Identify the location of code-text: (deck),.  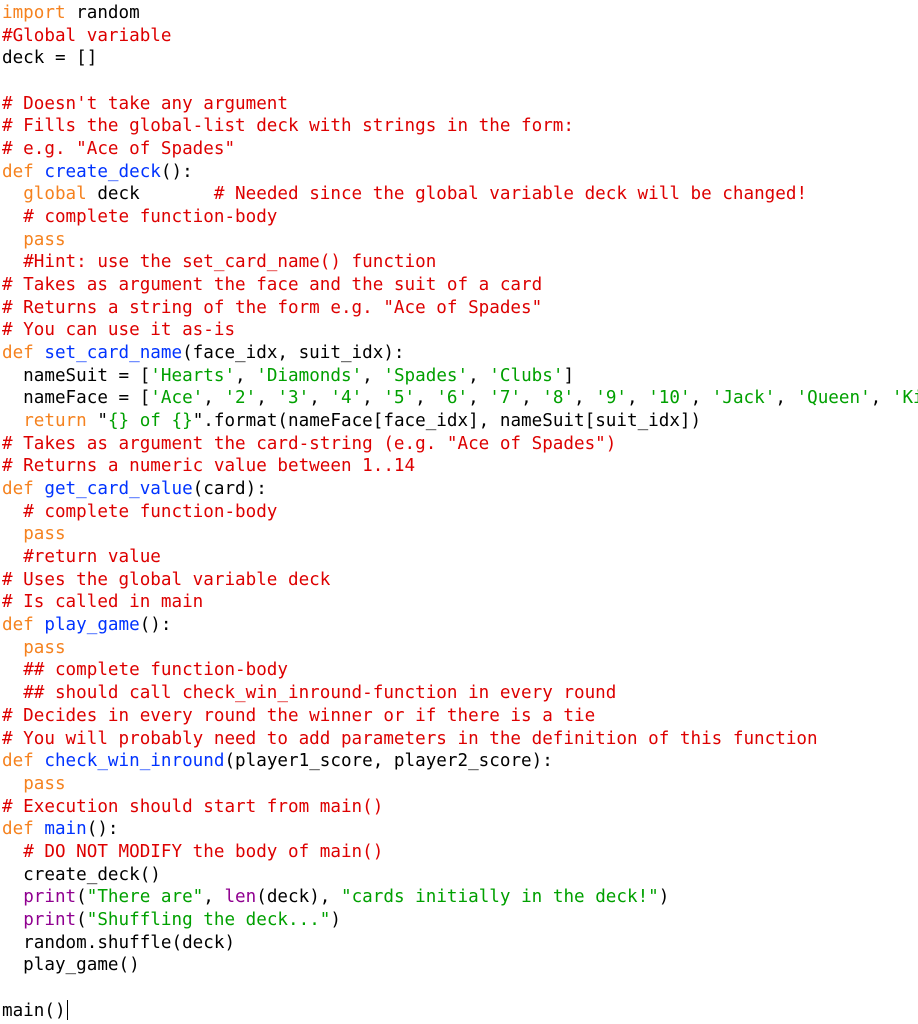
(298, 897).